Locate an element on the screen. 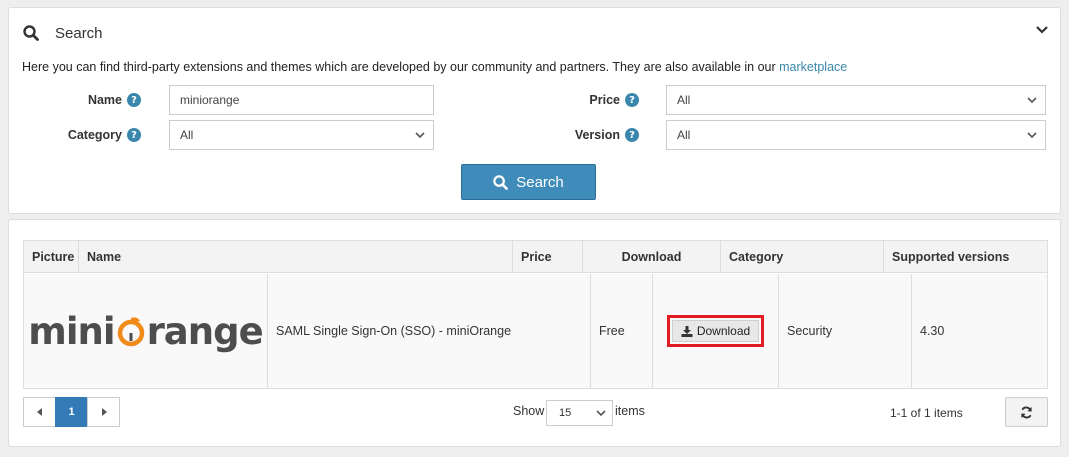  price-cell: Free is located at coordinates (622, 331).